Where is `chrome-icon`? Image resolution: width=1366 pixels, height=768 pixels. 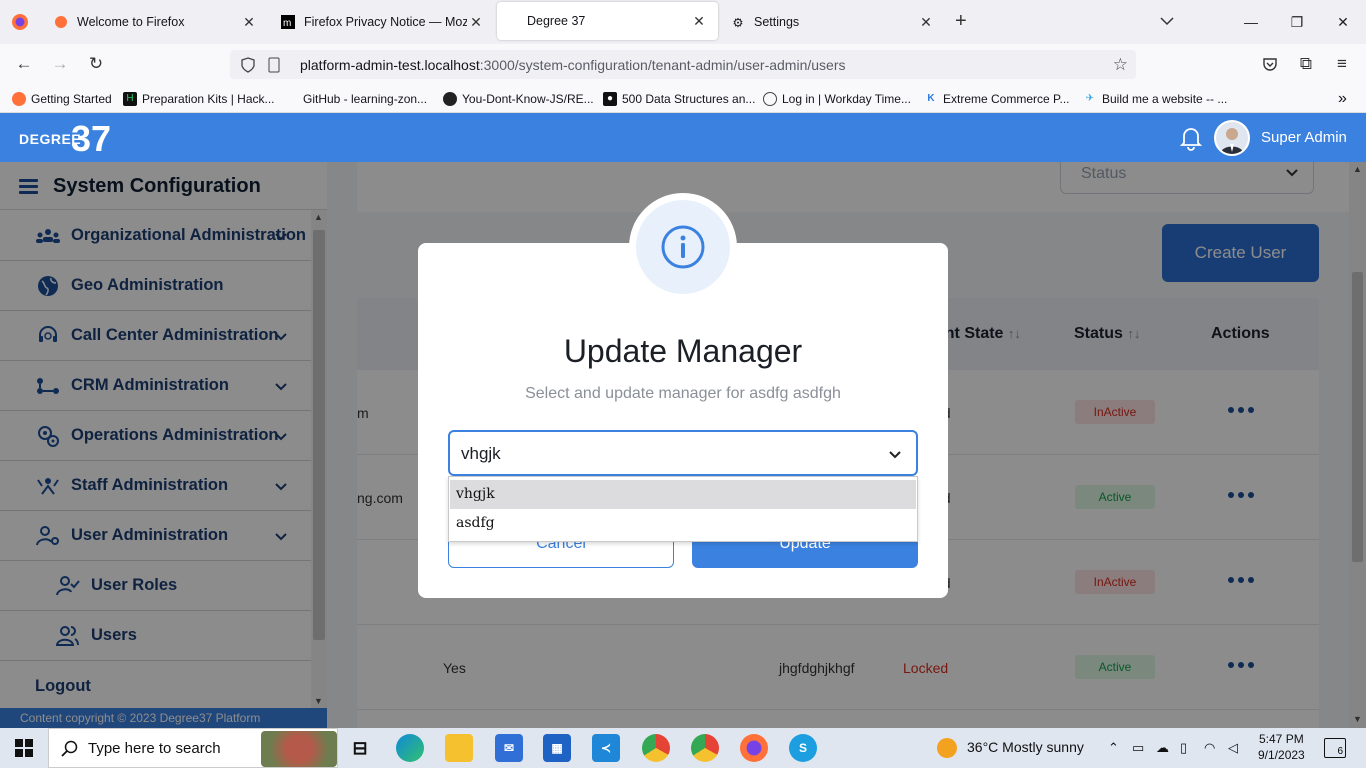
chrome-icon is located at coordinates (656, 748).